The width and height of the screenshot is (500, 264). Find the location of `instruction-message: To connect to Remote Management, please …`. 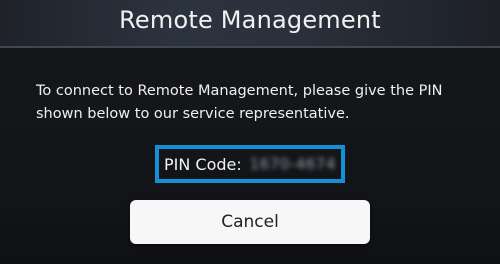

instruction-message: To connect to Remote Management, please … is located at coordinates (239, 102).